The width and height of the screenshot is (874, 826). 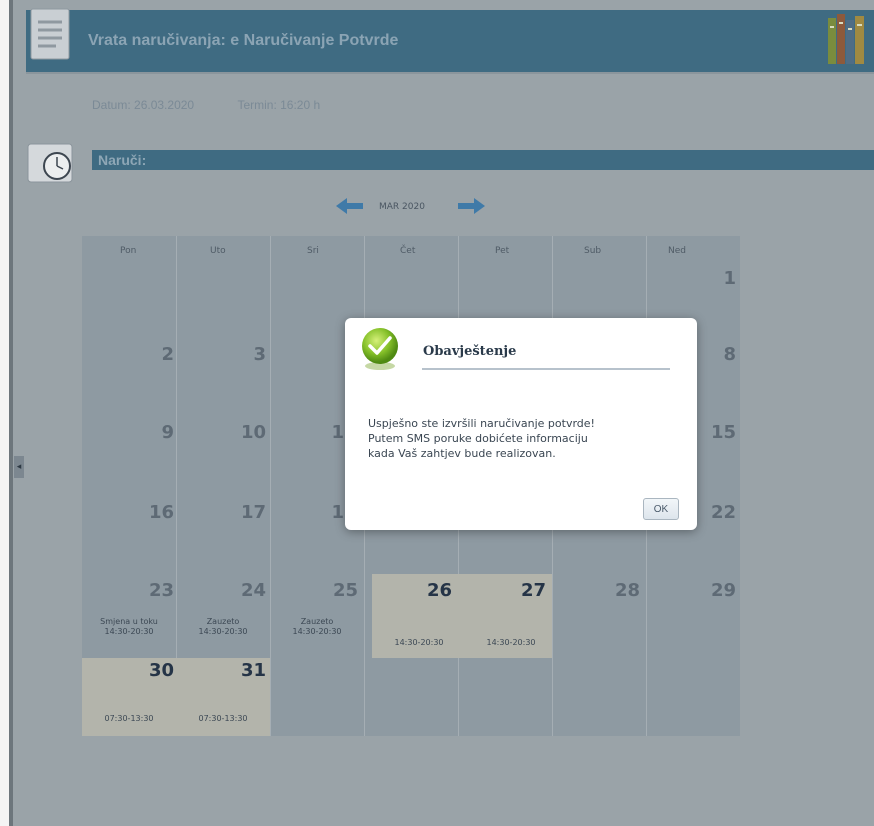 What do you see at coordinates (483, 160) in the screenshot?
I see `section-bar` at bounding box center [483, 160].